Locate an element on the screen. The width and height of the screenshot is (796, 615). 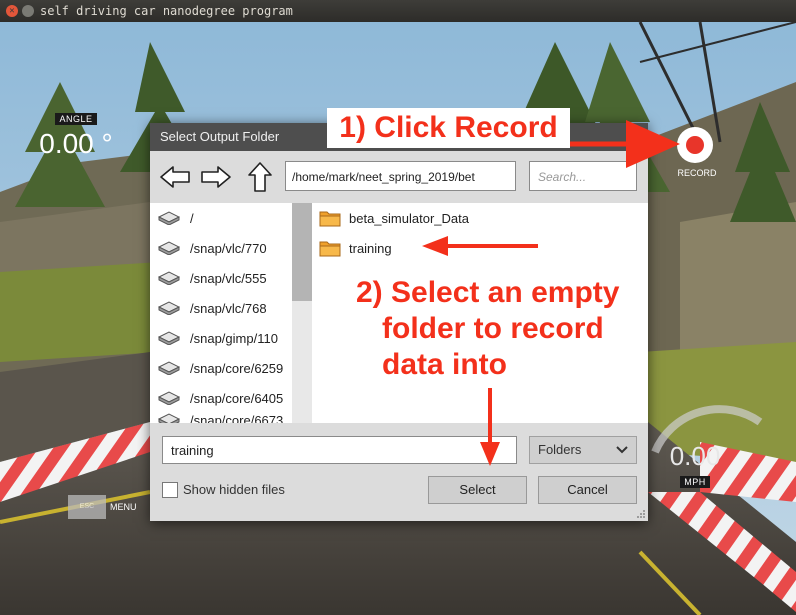
cancel-button: Cancel is located at coordinates (587, 490).